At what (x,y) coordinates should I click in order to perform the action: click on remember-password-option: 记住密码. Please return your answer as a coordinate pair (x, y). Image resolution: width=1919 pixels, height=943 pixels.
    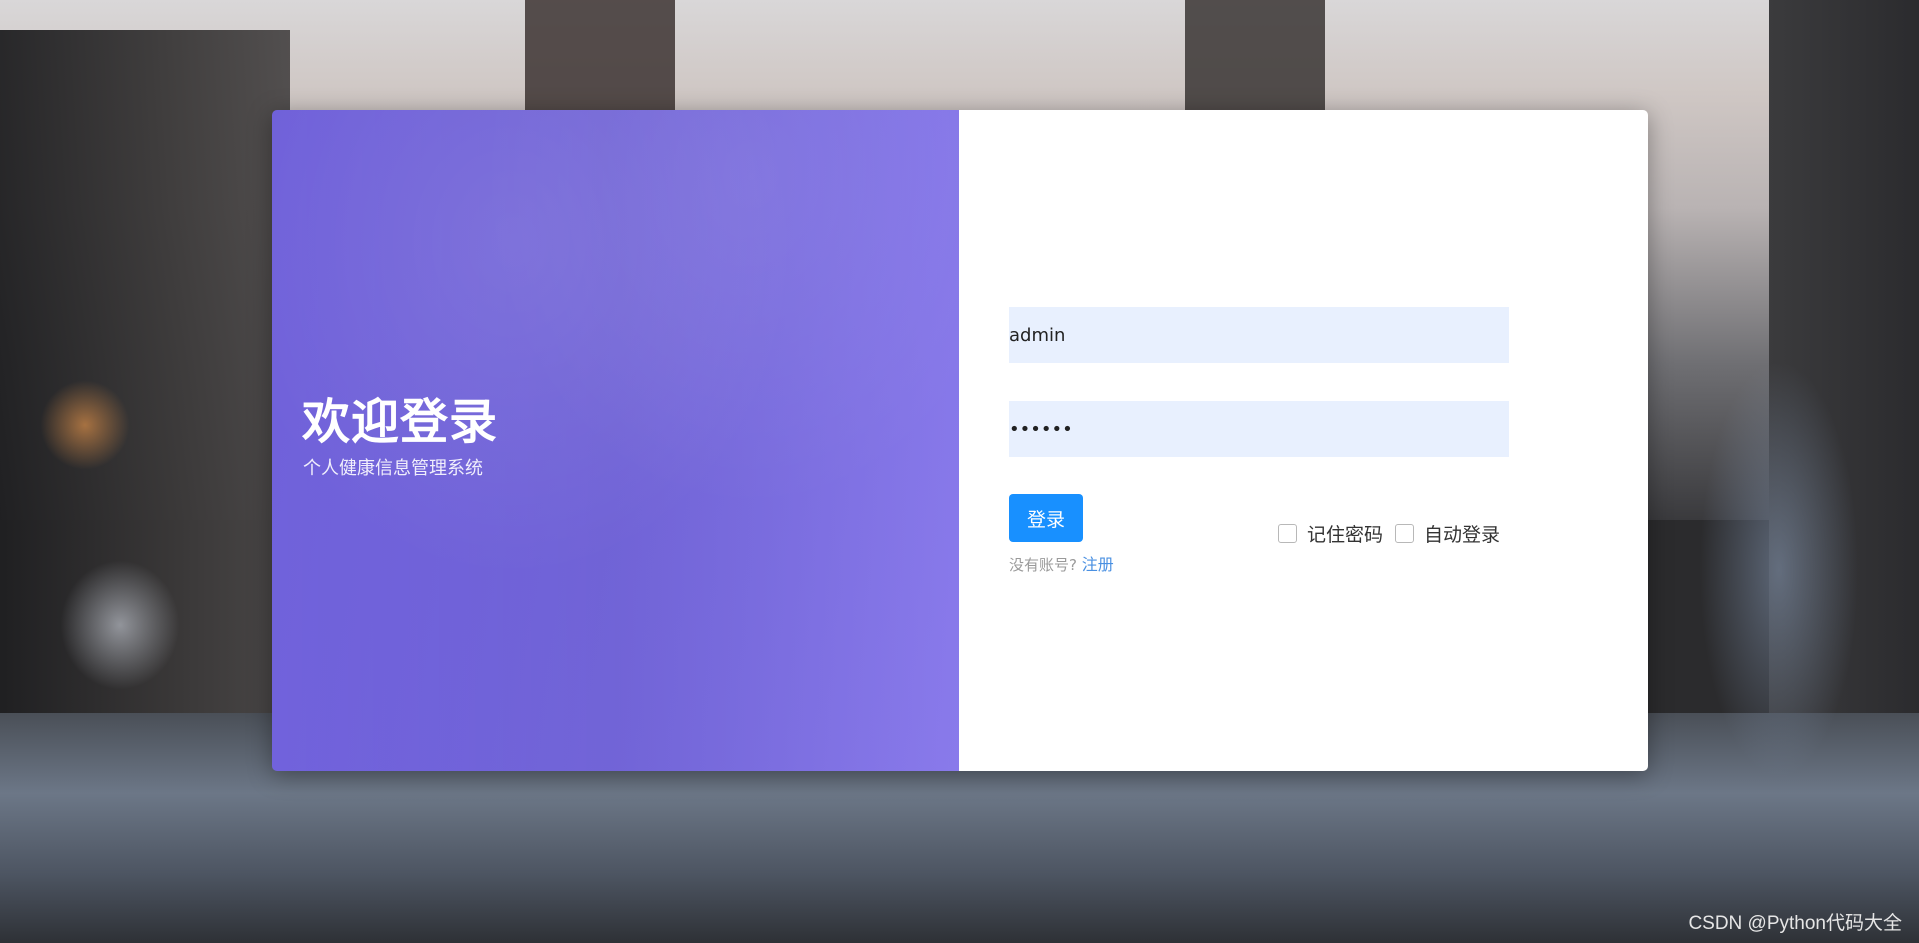
    Looking at the image, I should click on (1330, 533).